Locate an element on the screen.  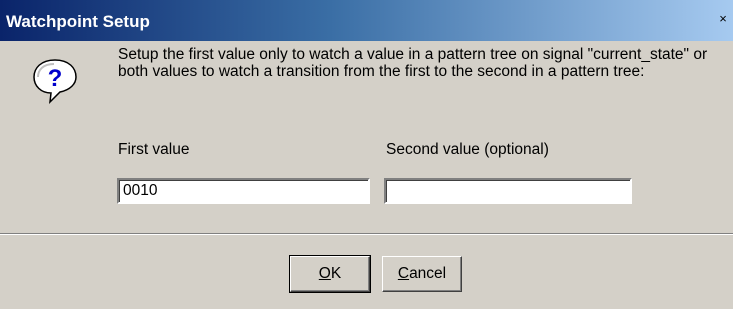
ok-label-rest: K is located at coordinates (336, 273).